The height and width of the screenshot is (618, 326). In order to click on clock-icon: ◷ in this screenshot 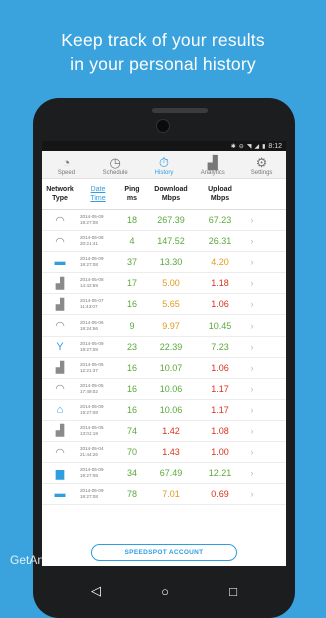, I will do `click(115, 162)`.